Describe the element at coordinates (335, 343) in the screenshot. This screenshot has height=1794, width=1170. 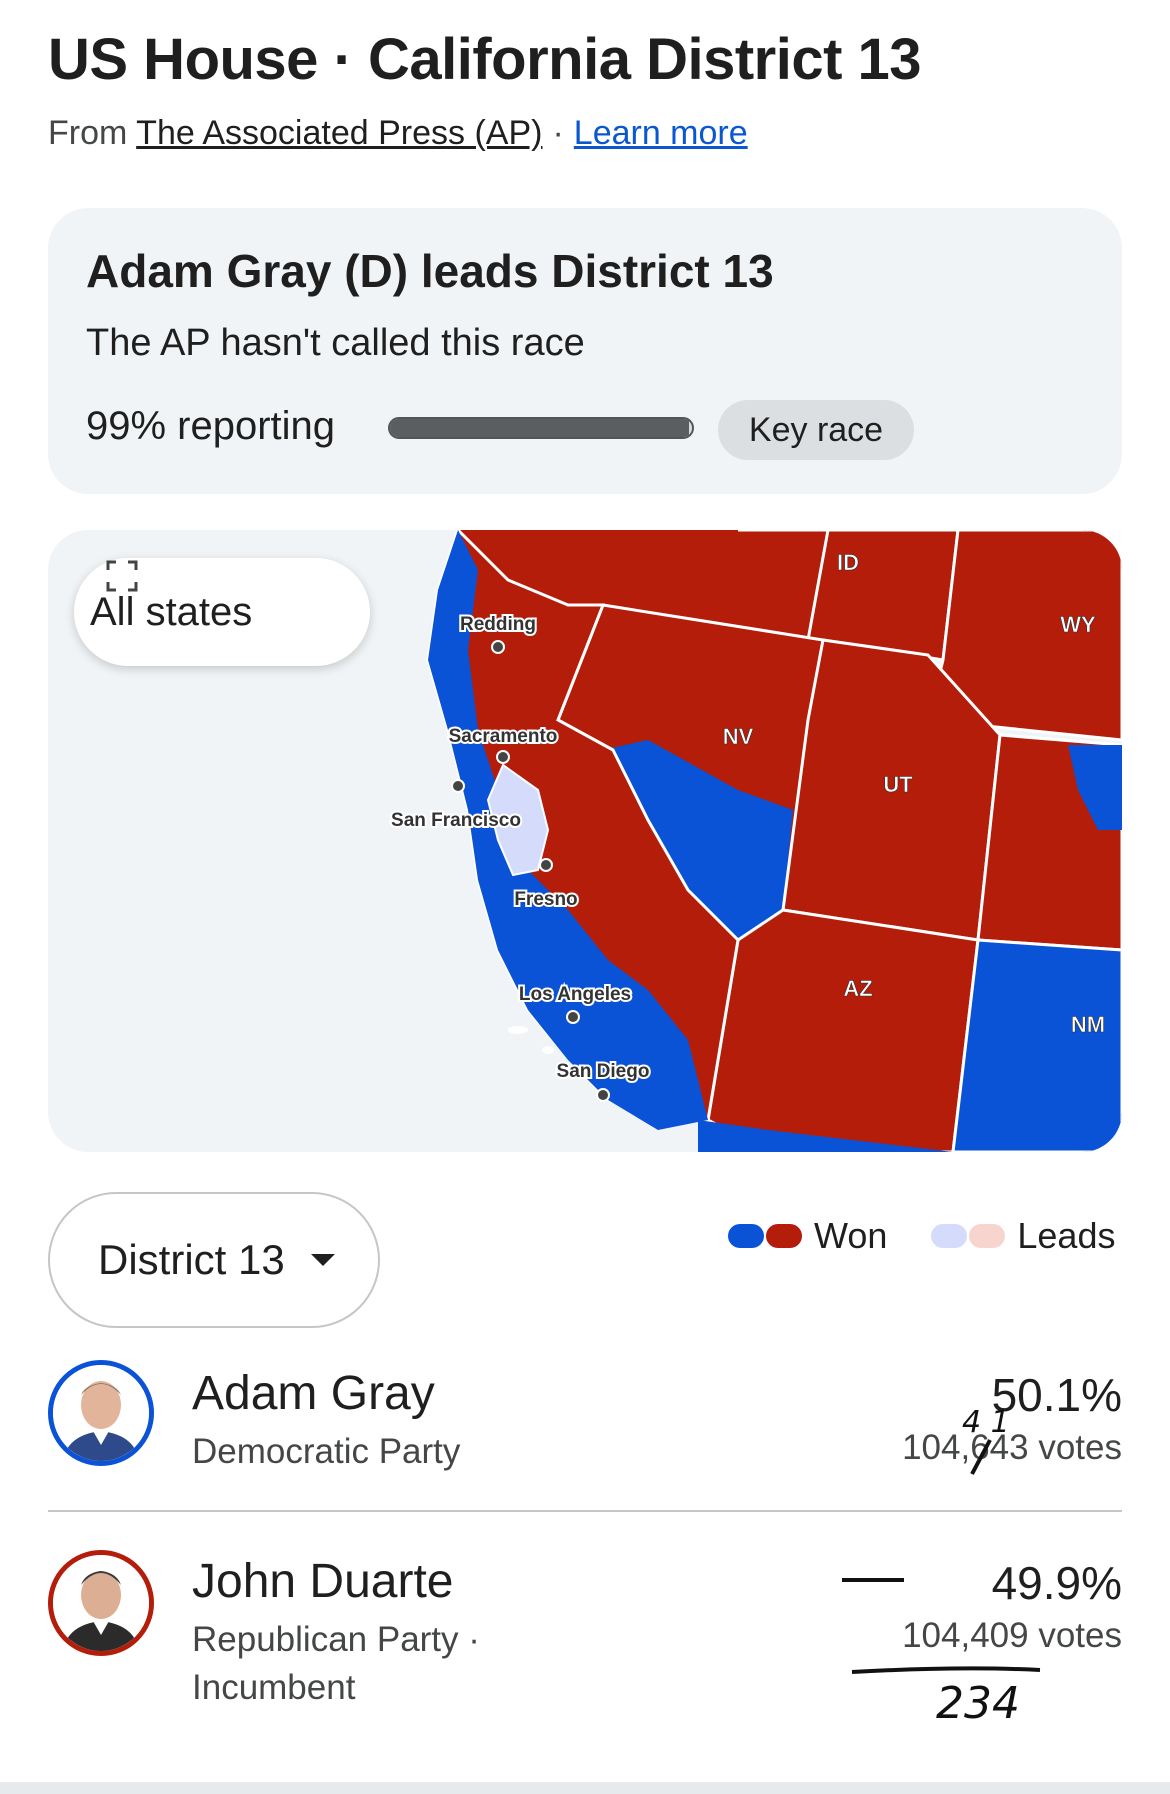
I see `race-call-status: The AP hasn't called this race` at that location.